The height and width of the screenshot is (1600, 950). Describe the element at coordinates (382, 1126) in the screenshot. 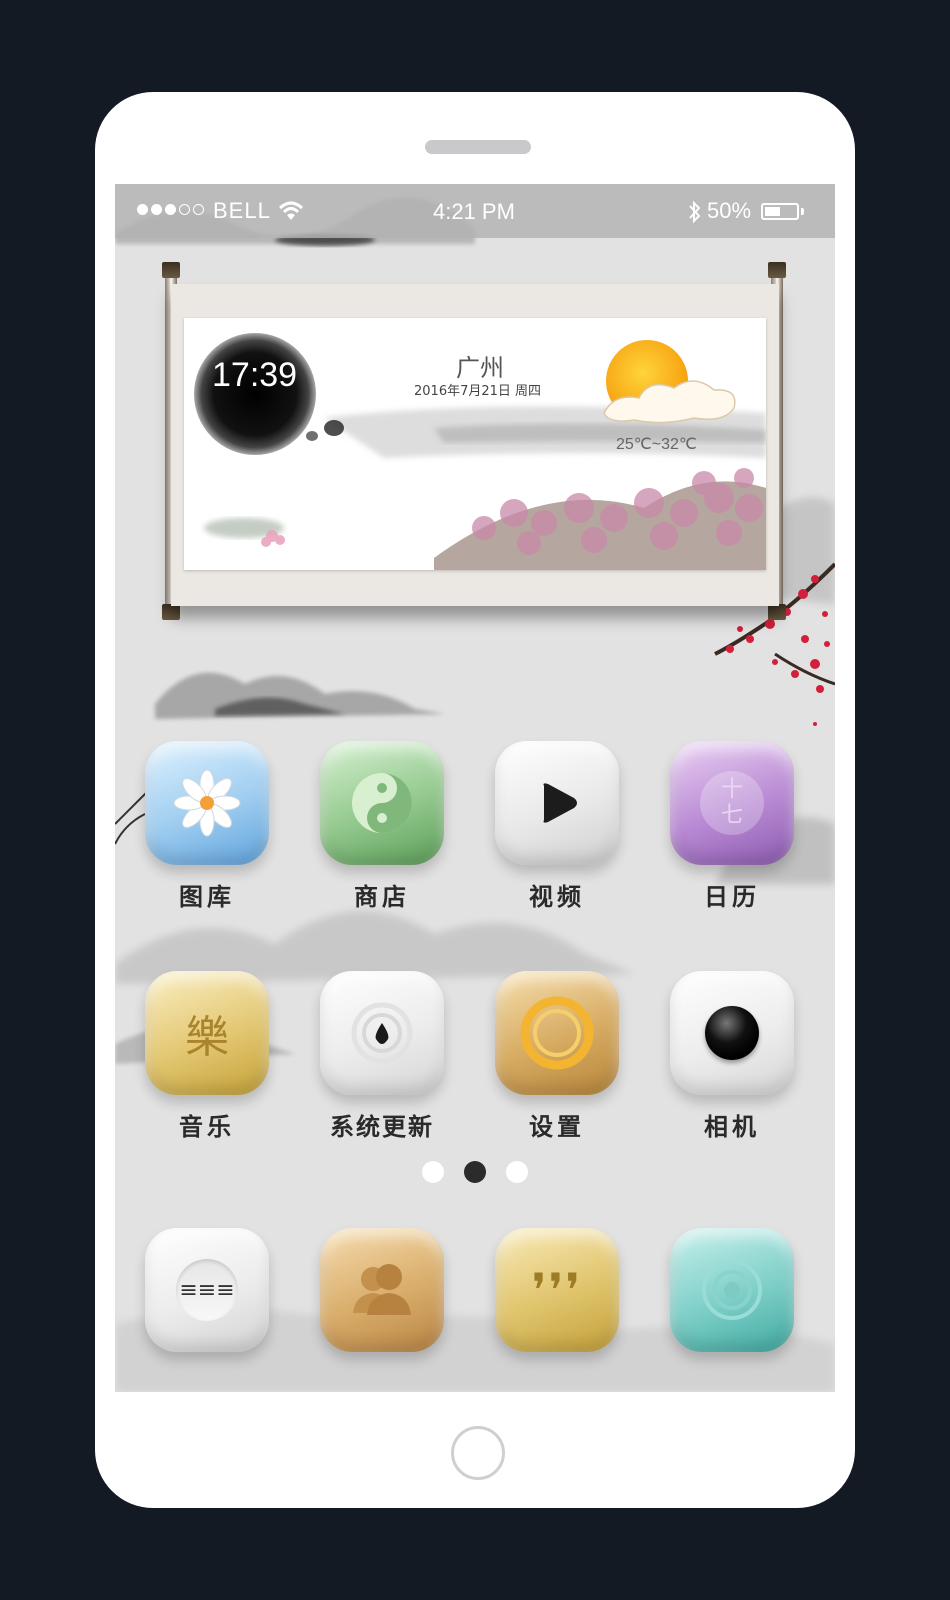

I see `app-label: 系统更新` at that location.